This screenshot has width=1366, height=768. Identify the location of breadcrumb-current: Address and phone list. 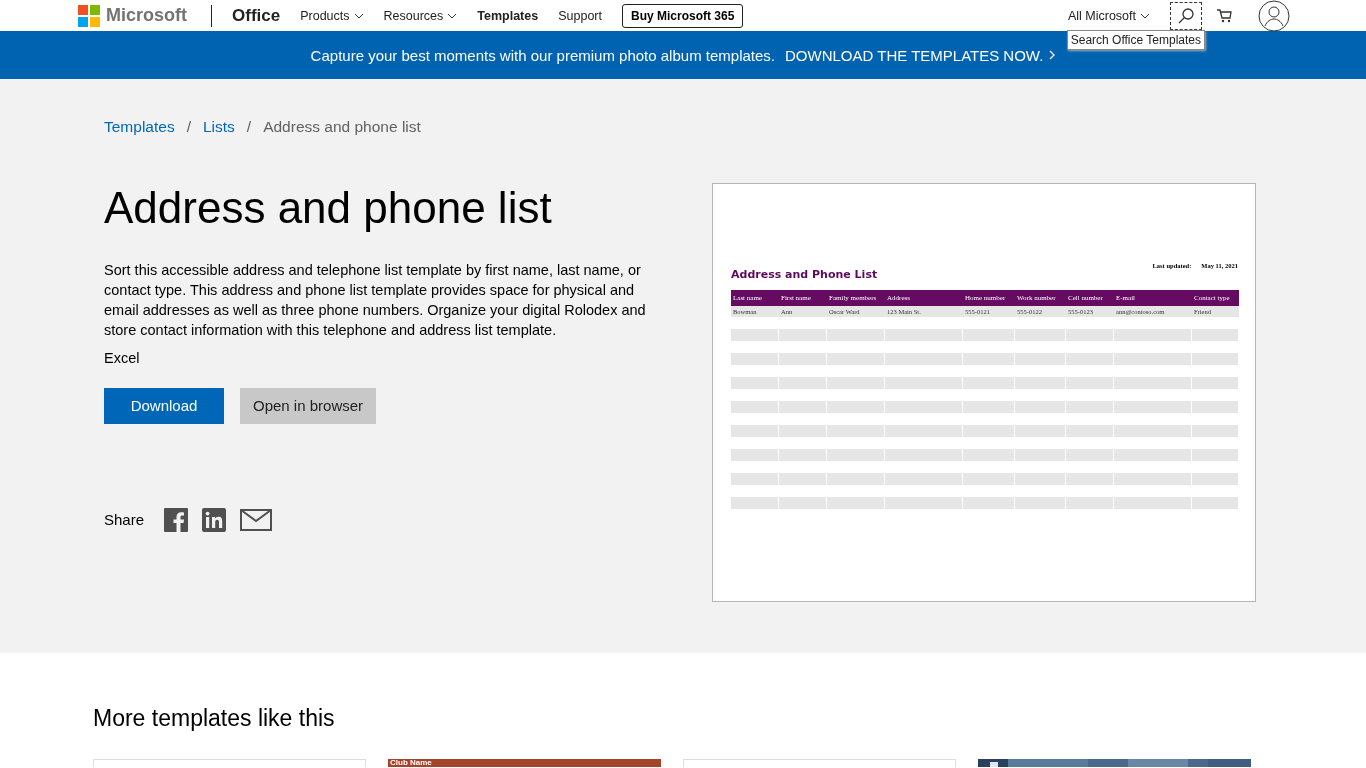
(342, 127).